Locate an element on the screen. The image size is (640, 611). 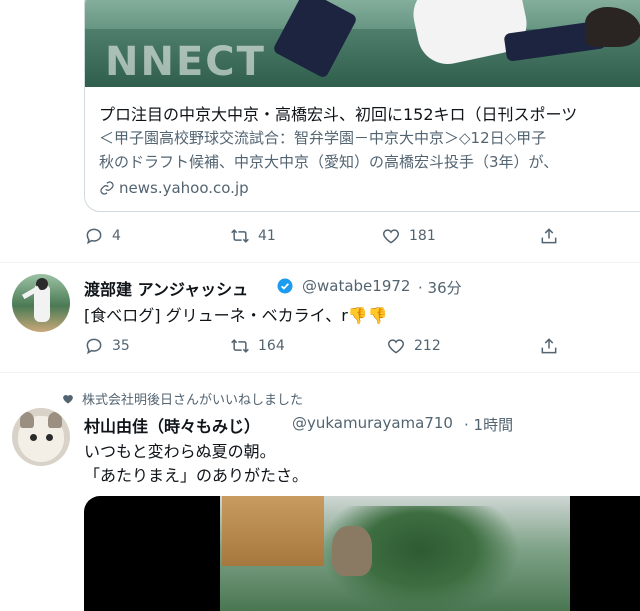
social-context: 株式会社明後日さんがいいねしました is located at coordinates (182, 398).